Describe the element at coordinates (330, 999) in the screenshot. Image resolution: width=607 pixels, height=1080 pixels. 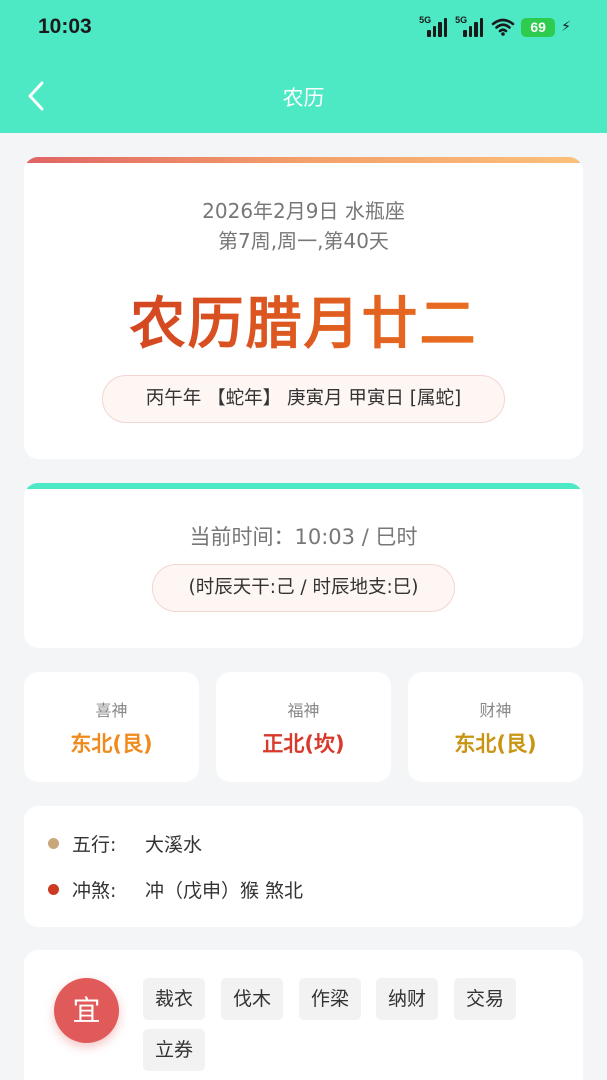
I see `yi-tag: 作梁` at that location.